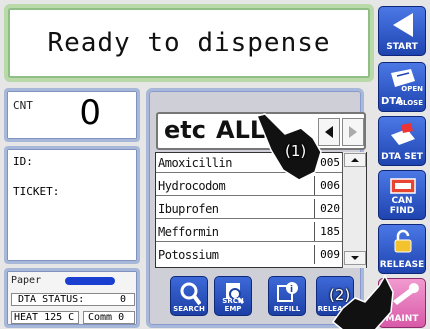  Describe the element at coordinates (23, 161) in the screenshot. I see `id-label: ID:` at that location.